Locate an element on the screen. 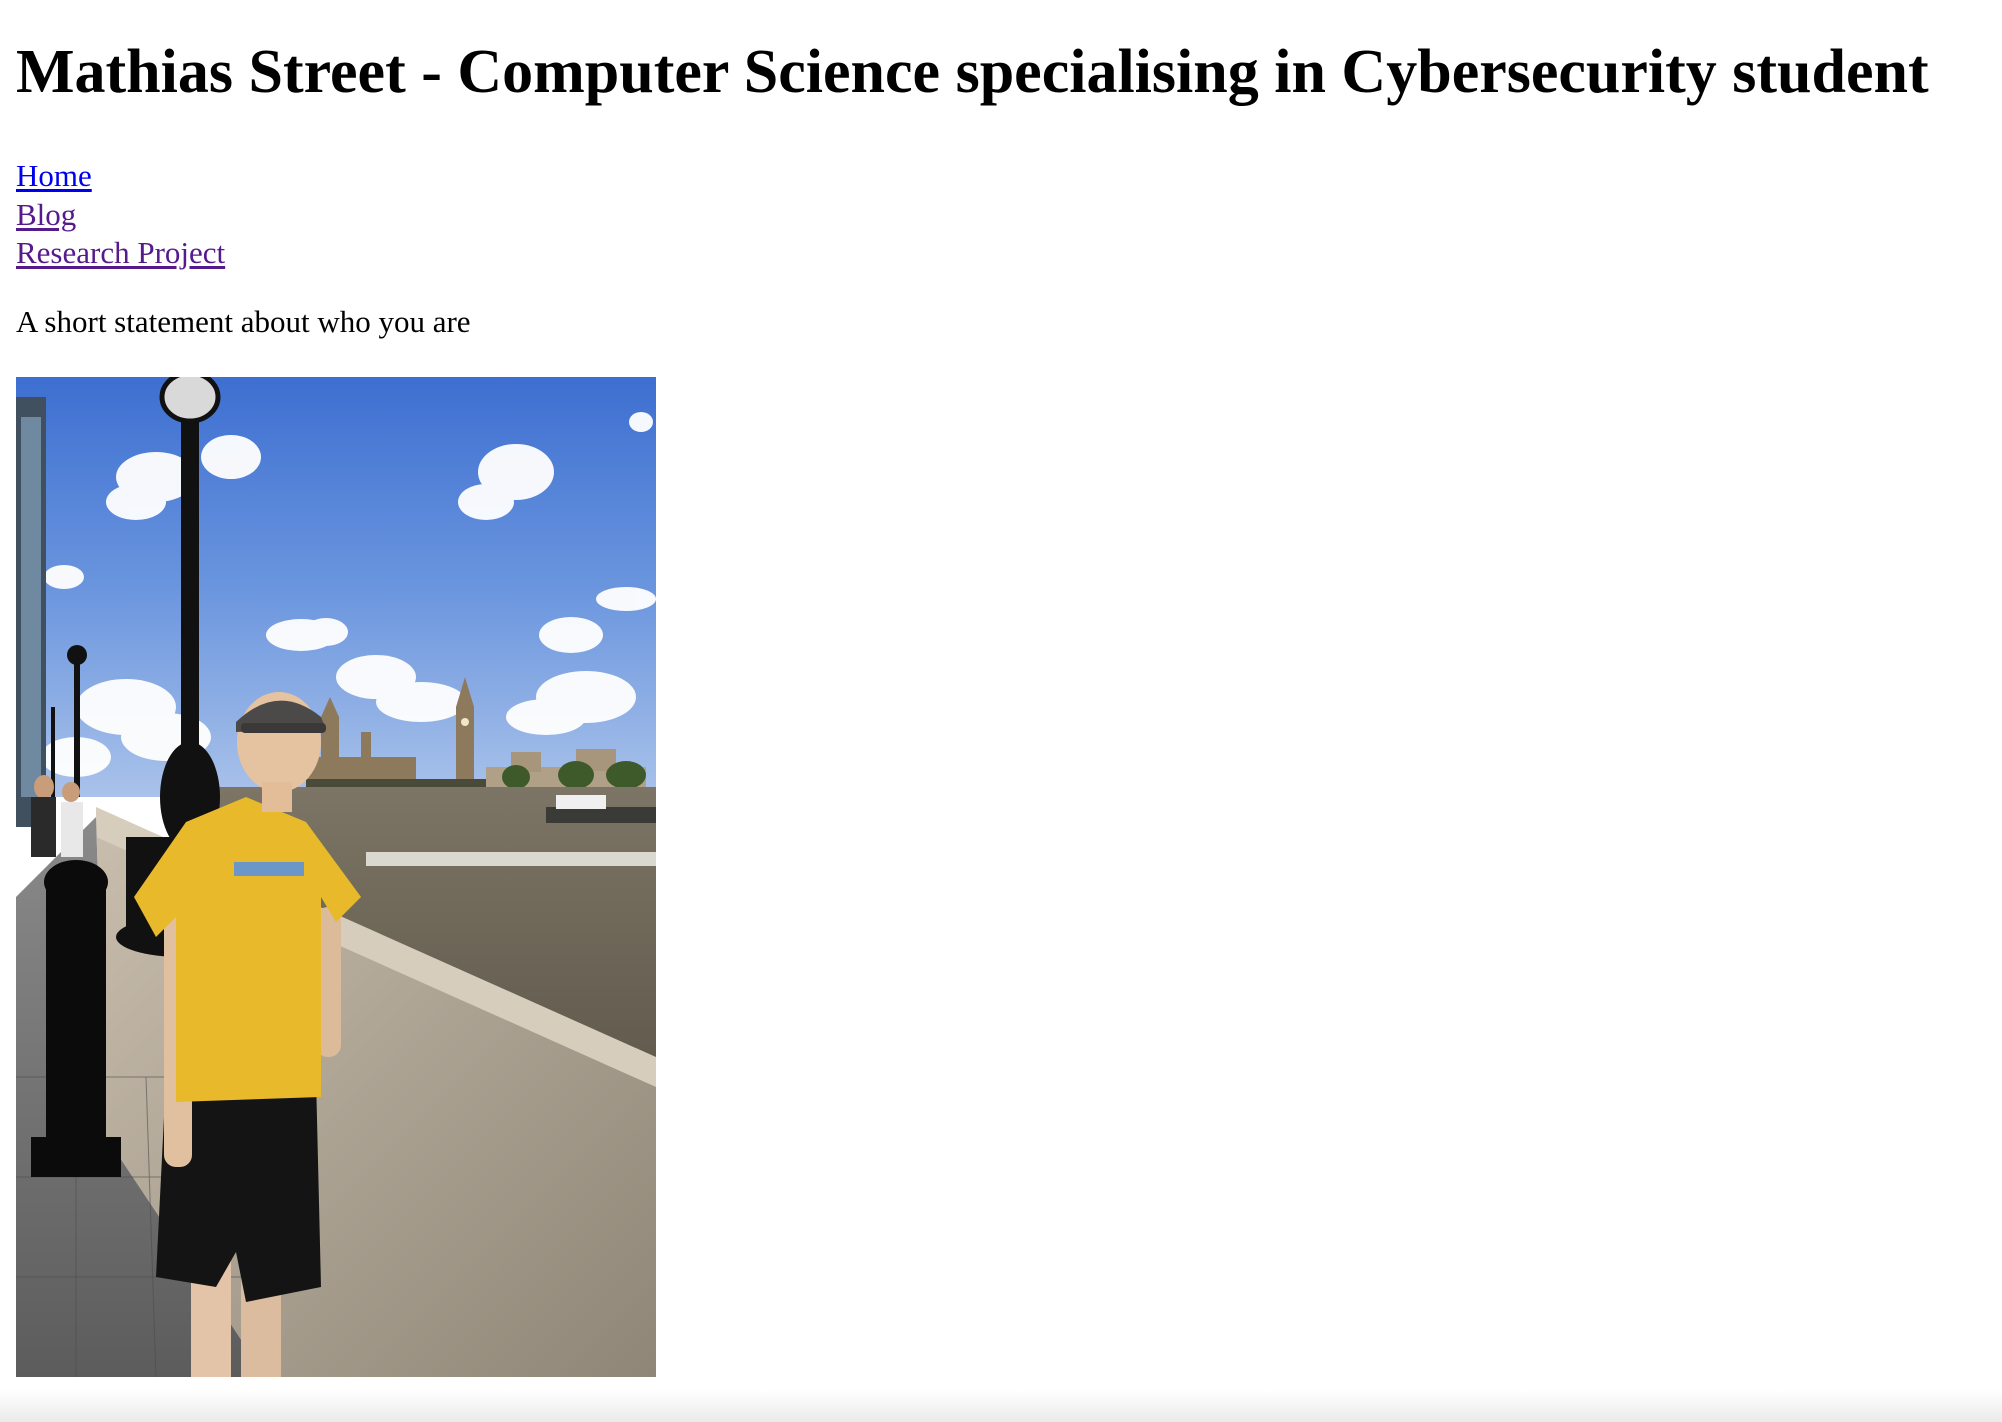 This screenshot has width=2002, height=1422. intro-statement: A short statement about who you are is located at coordinates (243, 321).